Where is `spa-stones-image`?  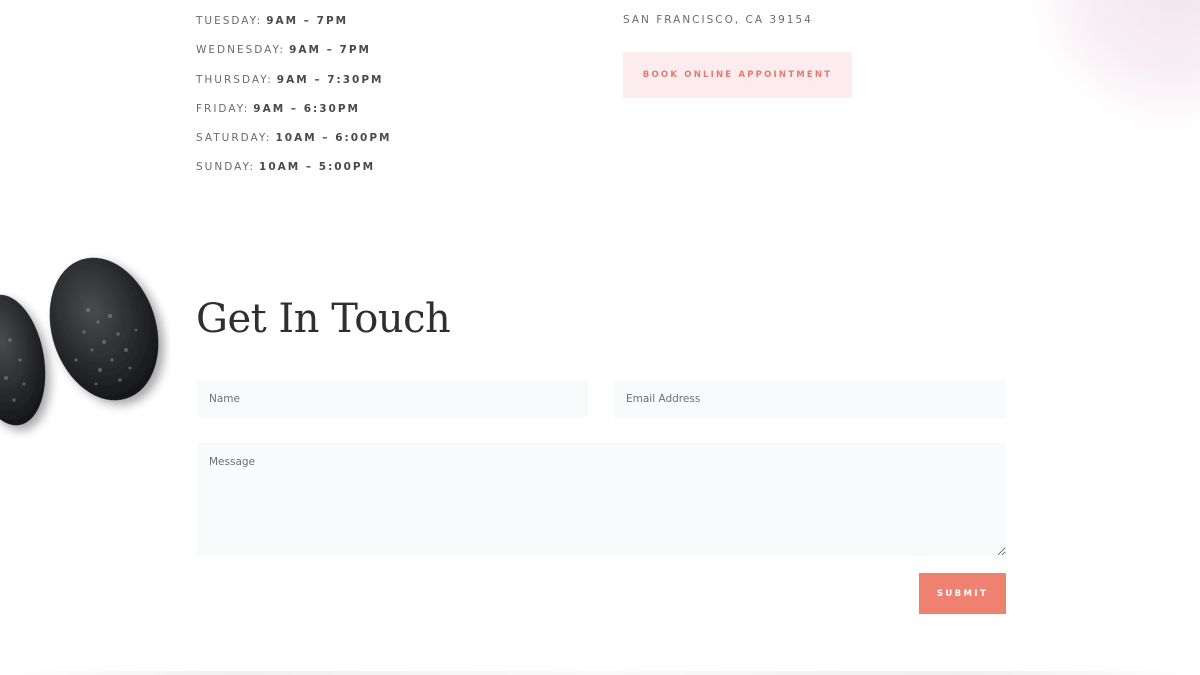
spa-stones-image is located at coordinates (79, 341).